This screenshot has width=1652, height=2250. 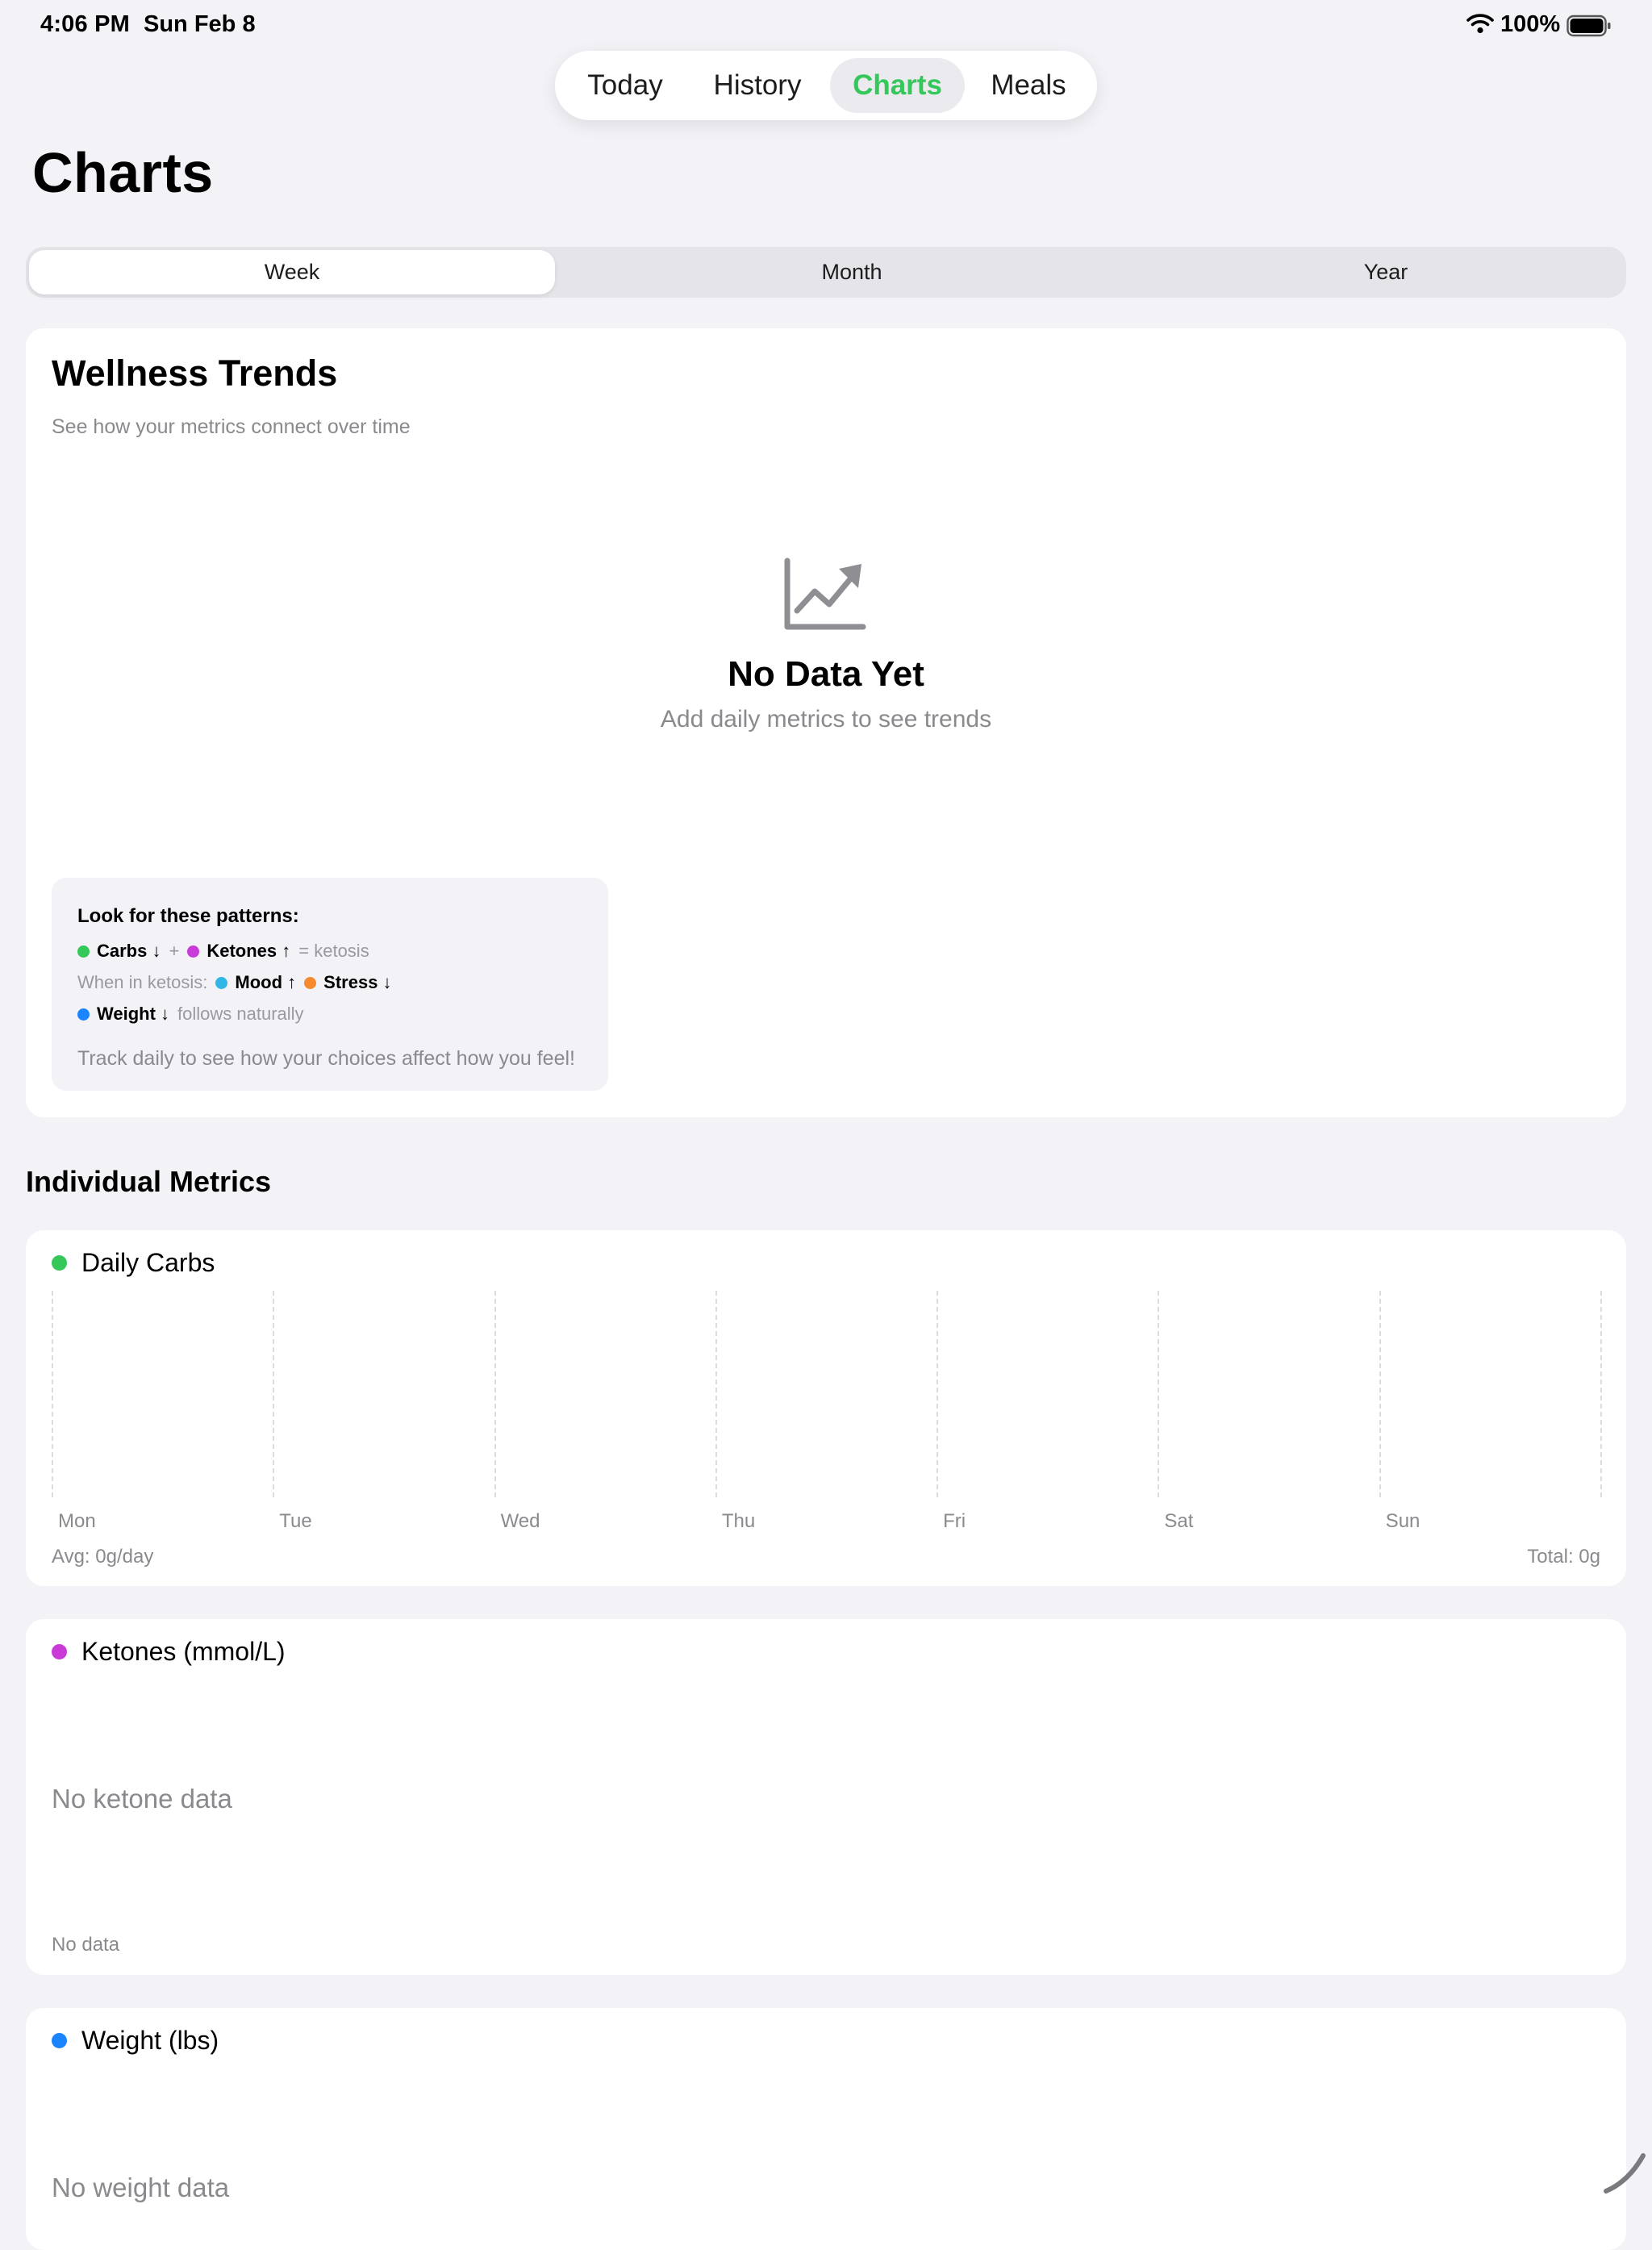 What do you see at coordinates (1564, 1556) in the screenshot?
I see `carbs-total: Total: 0g` at bounding box center [1564, 1556].